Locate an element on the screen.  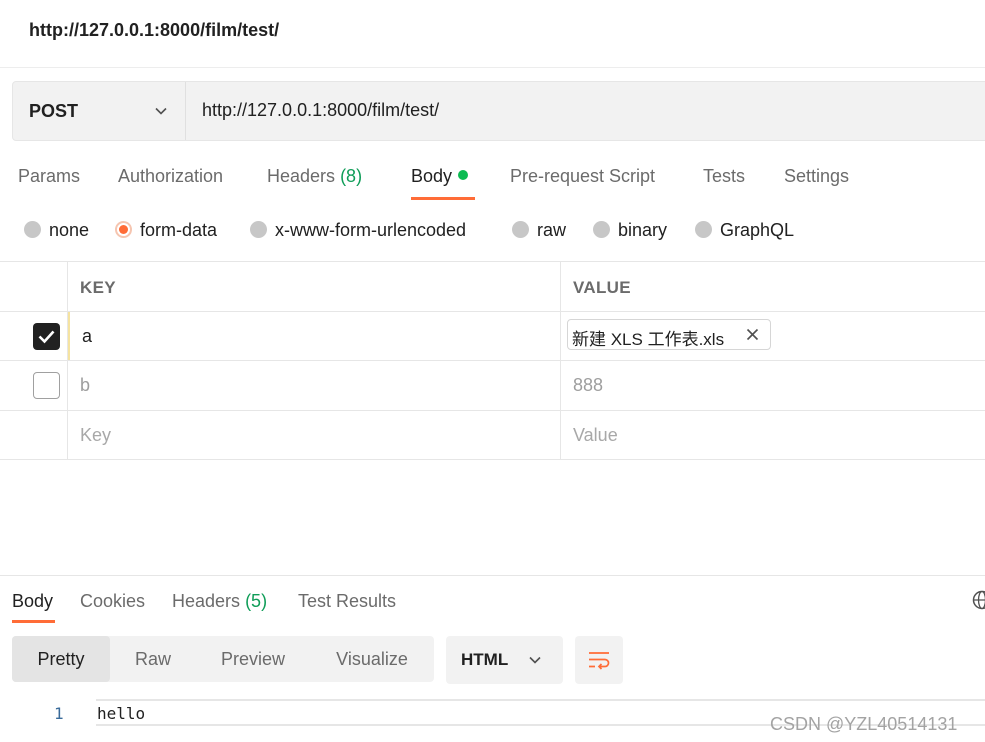
resp-tab-cookies: Cookies is located at coordinates (112, 601).